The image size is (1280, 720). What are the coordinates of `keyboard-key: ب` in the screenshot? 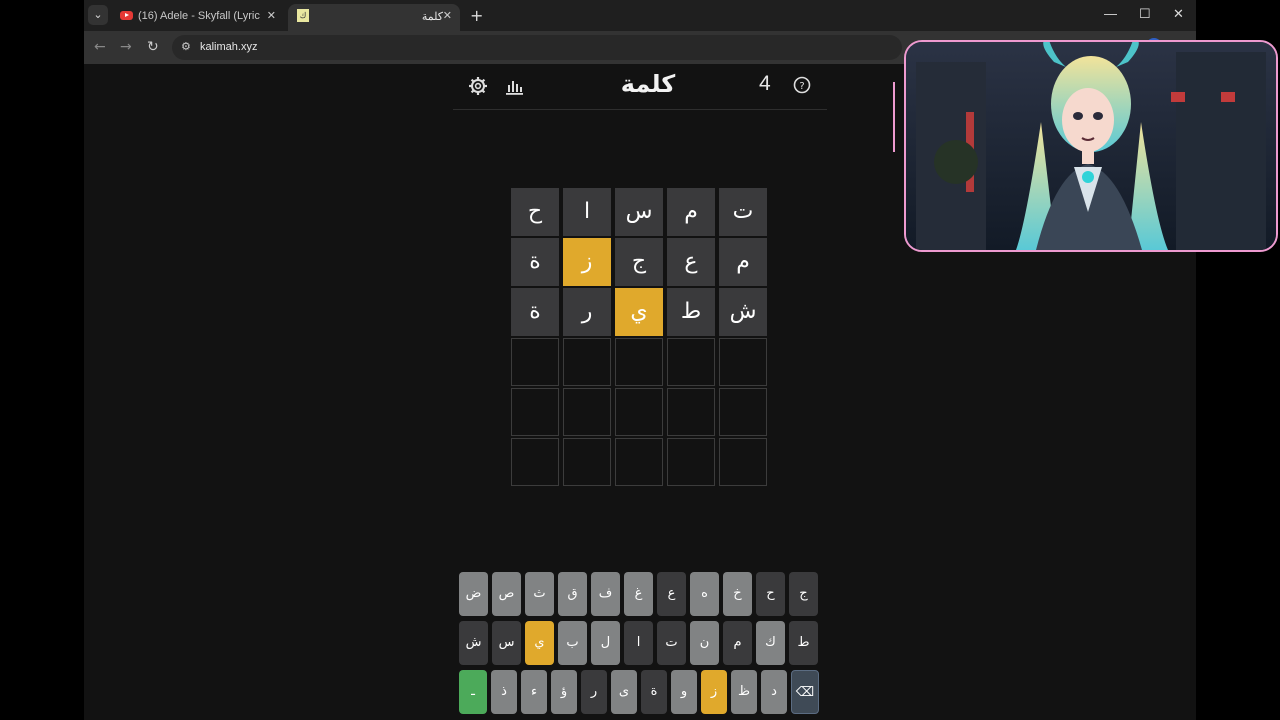 It's located at (572, 643).